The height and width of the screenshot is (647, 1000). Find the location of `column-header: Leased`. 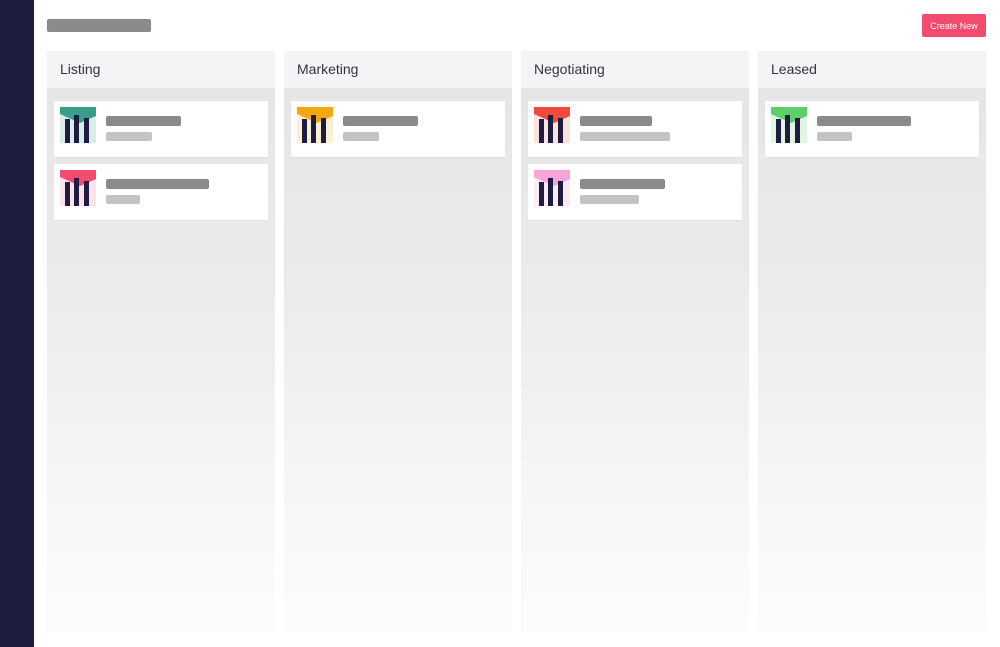

column-header: Leased is located at coordinates (872, 69).